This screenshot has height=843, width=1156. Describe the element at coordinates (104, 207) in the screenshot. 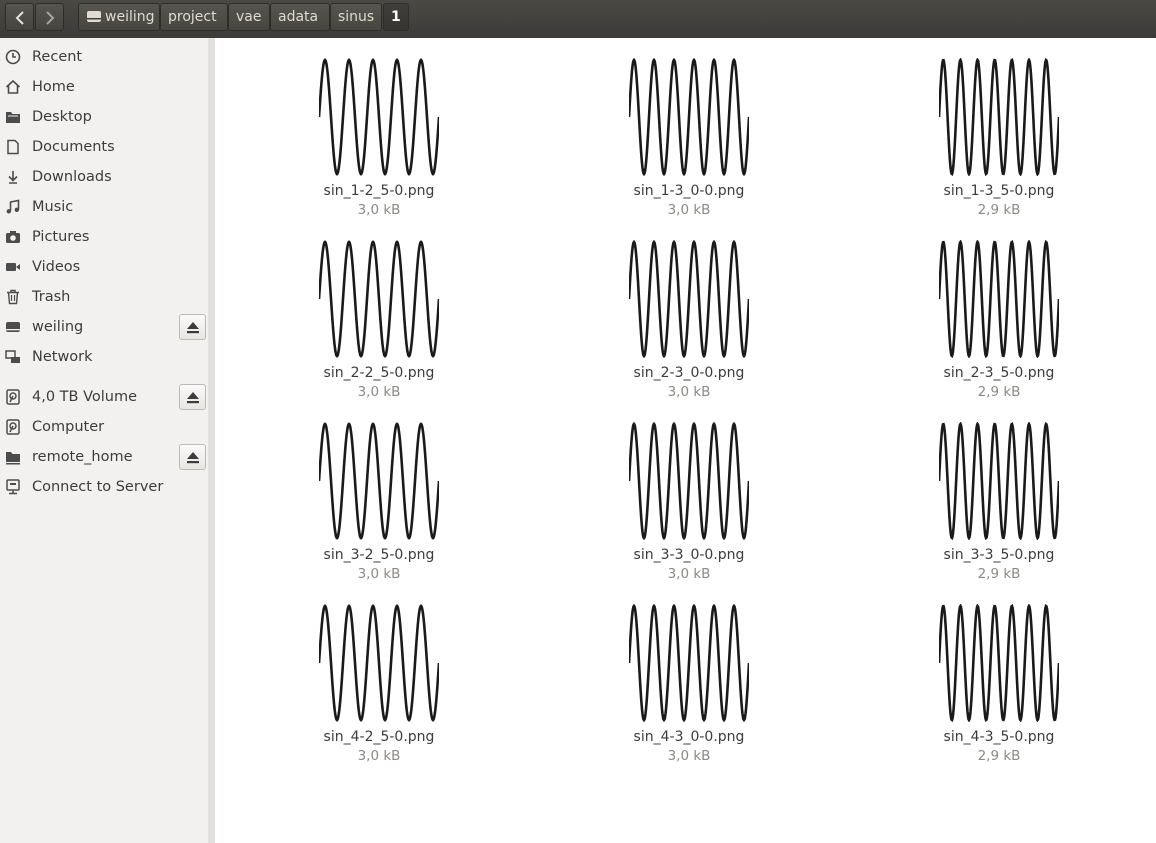

I see `sidebar-item-music: Music` at that location.